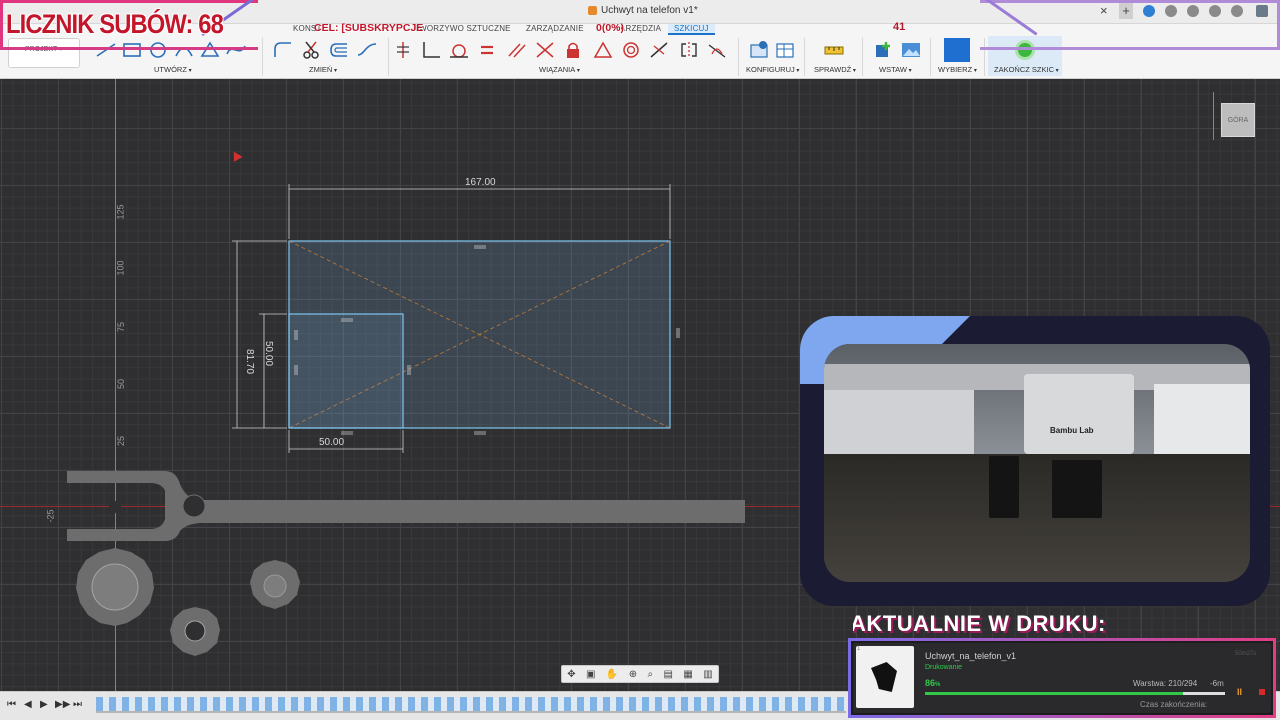  What do you see at coordinates (895, 69) in the screenshot?
I see `group-insert-label: WSTAW` at bounding box center [895, 69].